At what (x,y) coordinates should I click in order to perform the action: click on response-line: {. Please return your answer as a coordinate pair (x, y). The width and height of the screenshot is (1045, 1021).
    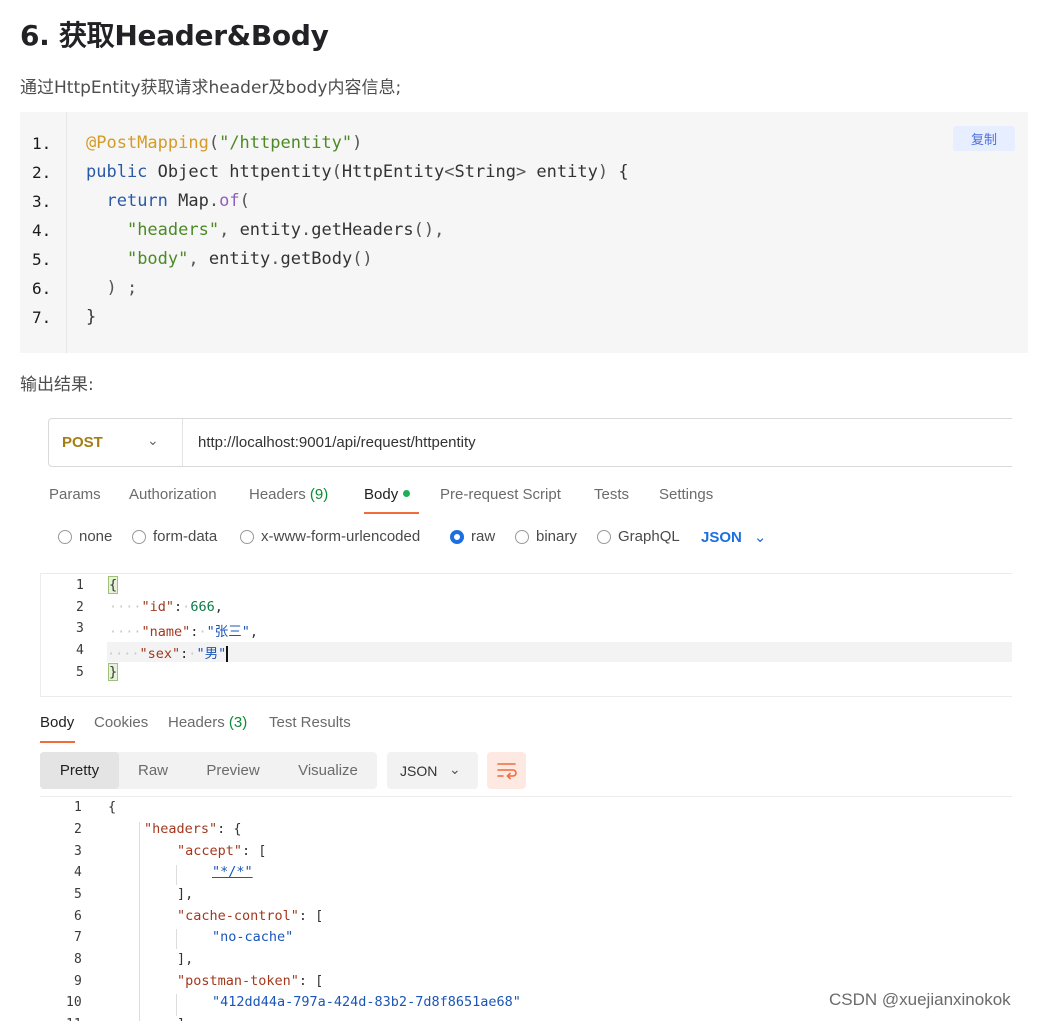
    Looking at the image, I should click on (112, 807).